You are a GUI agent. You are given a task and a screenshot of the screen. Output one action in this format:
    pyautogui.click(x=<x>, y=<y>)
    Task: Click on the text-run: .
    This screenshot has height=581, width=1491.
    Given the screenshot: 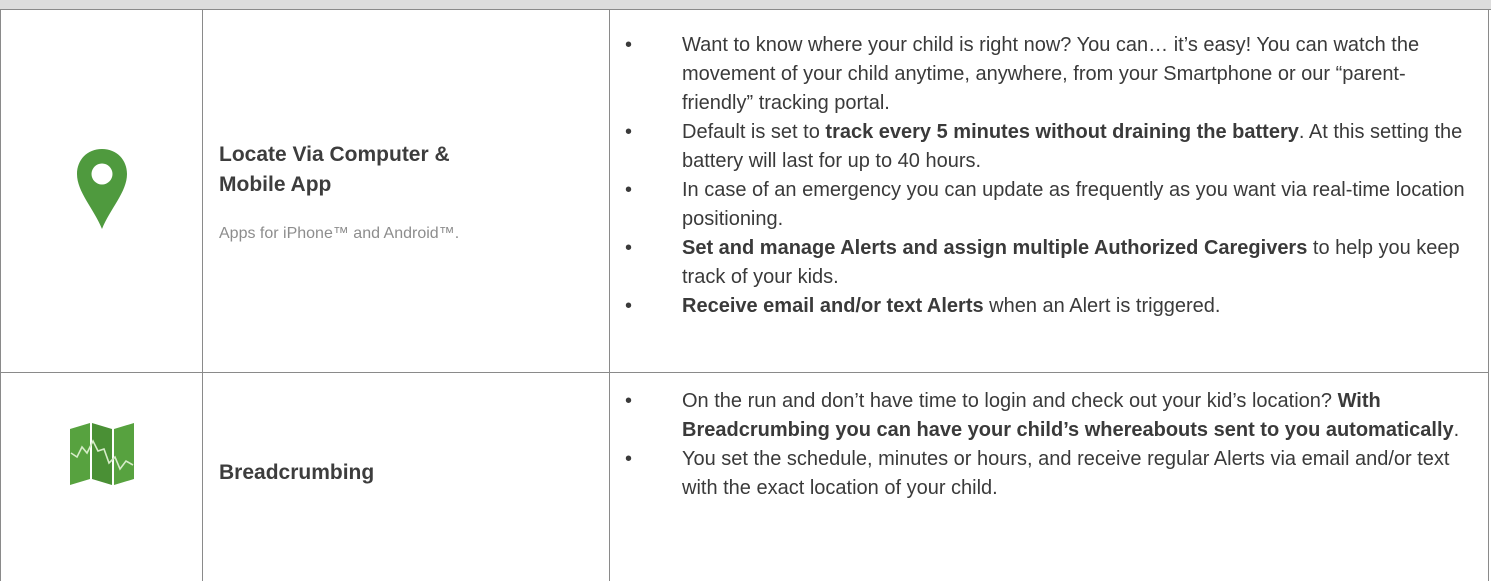 What is the action you would take?
    pyautogui.click(x=1456, y=430)
    